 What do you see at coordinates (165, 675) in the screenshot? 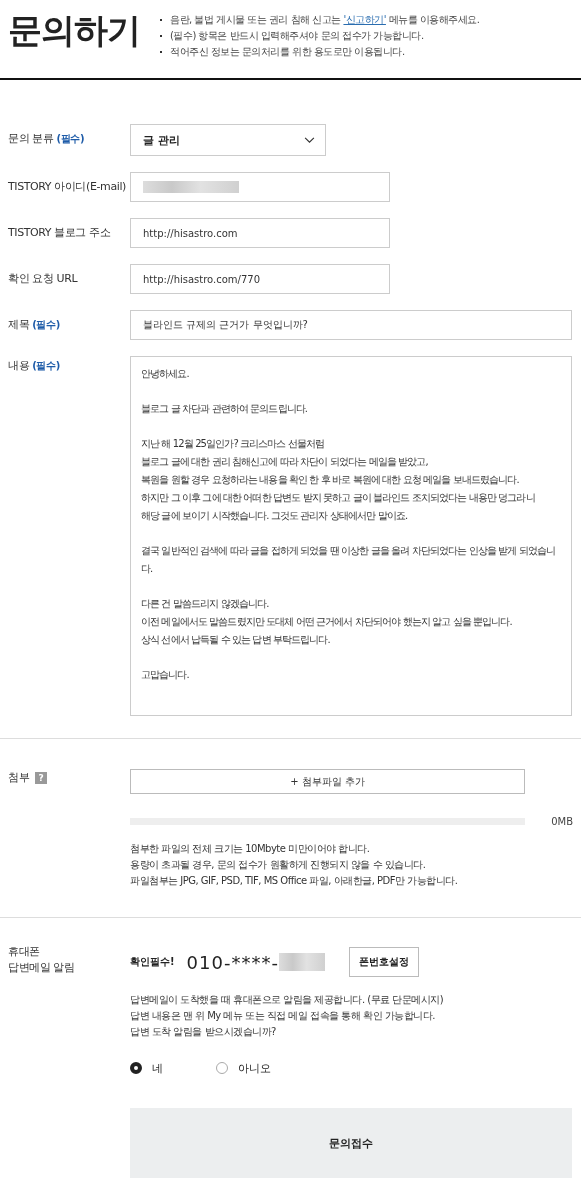
I see `content-line: 고맙습니다.` at bounding box center [165, 675].